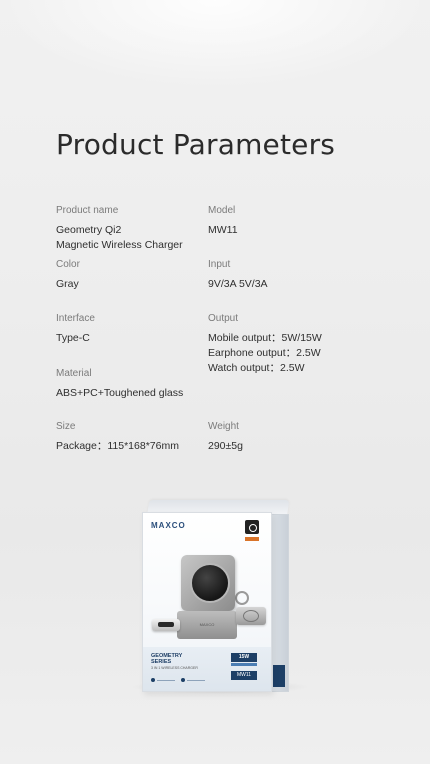 The image size is (430, 764). Describe the element at coordinates (223, 318) in the screenshot. I see `param-label: Output` at that location.